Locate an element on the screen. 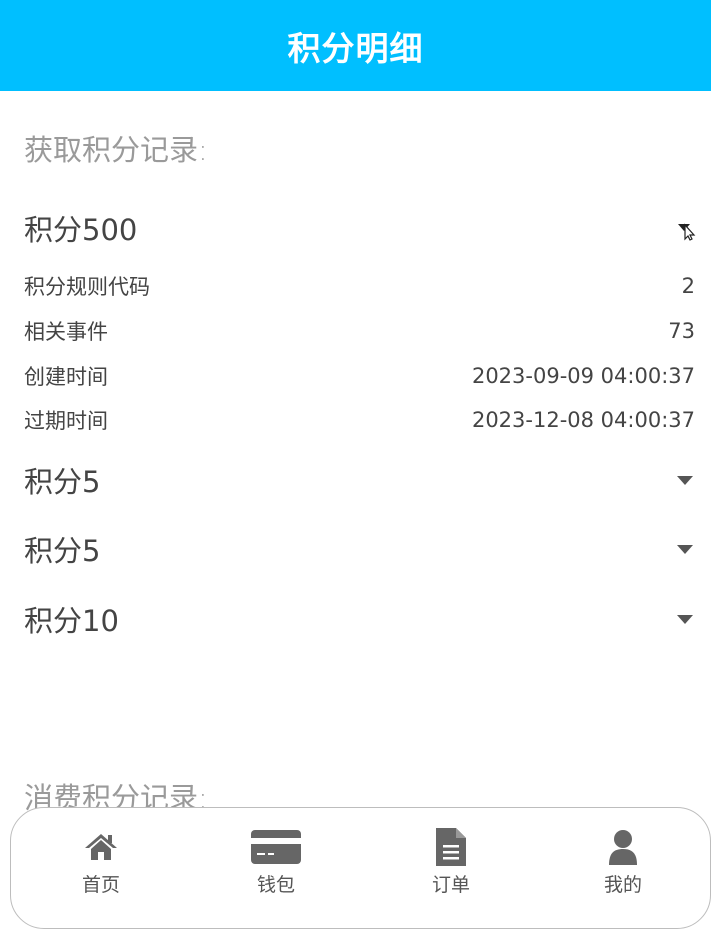 The image size is (711, 929). detail-key: 过期时间 is located at coordinates (66, 421).